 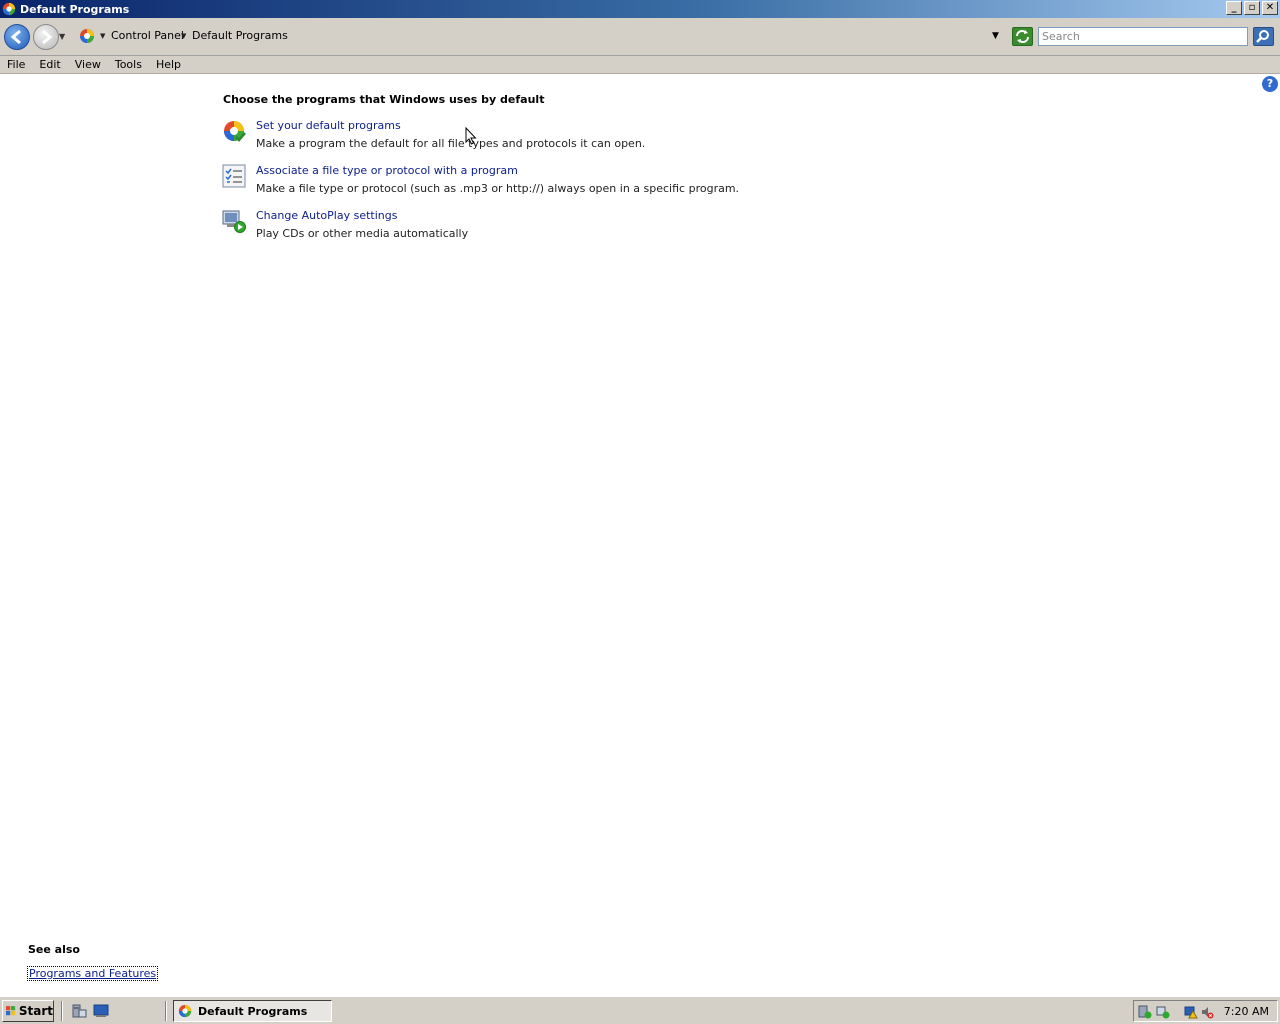 I want to click on volume-muted-icon, so click(x=1207, y=1012).